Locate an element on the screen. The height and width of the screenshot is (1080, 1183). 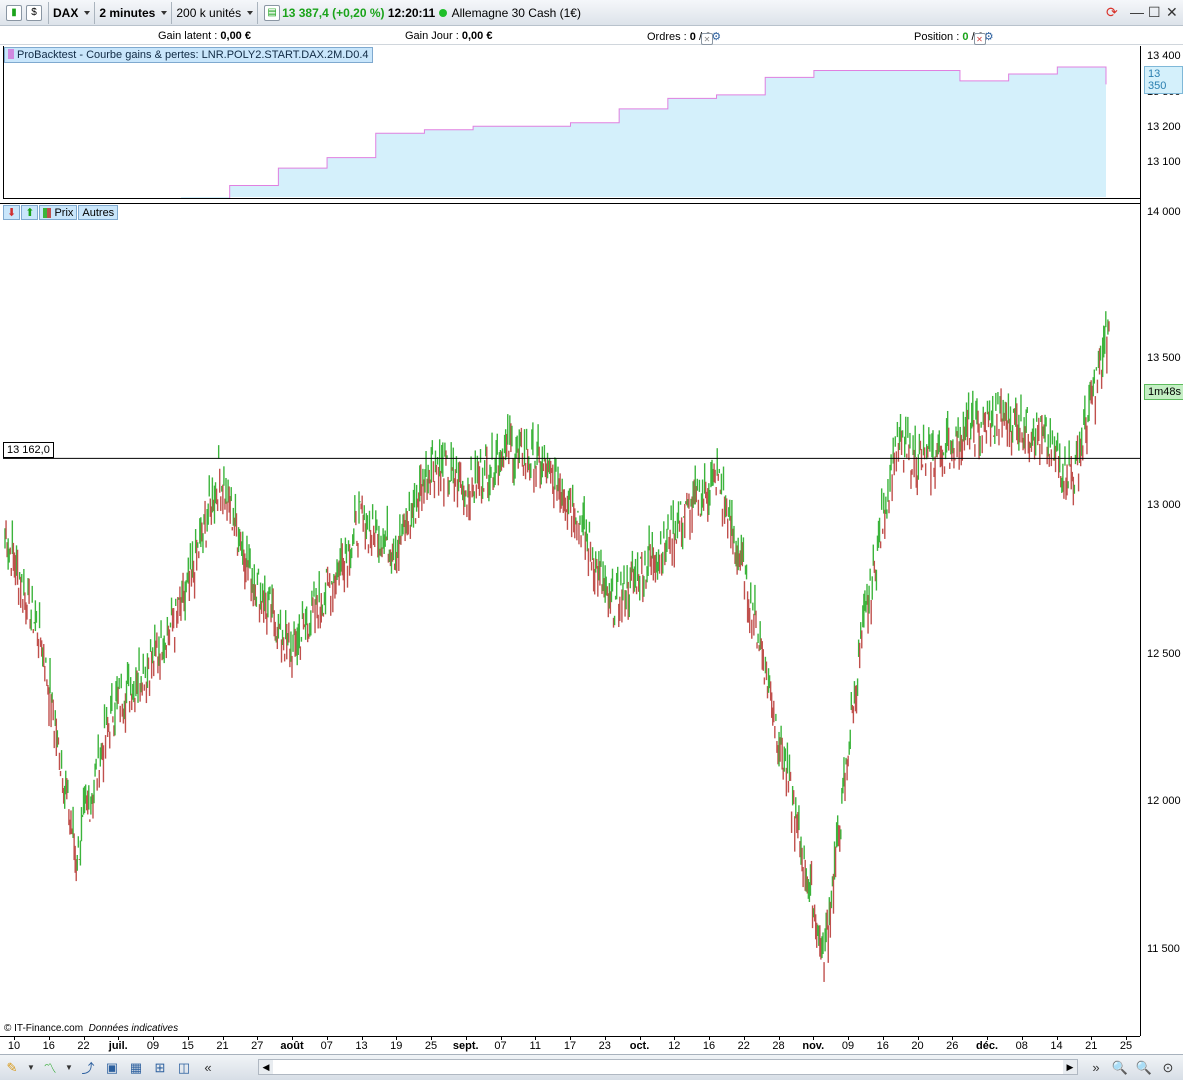
close-icon: ✕ is located at coordinates (1172, 12).